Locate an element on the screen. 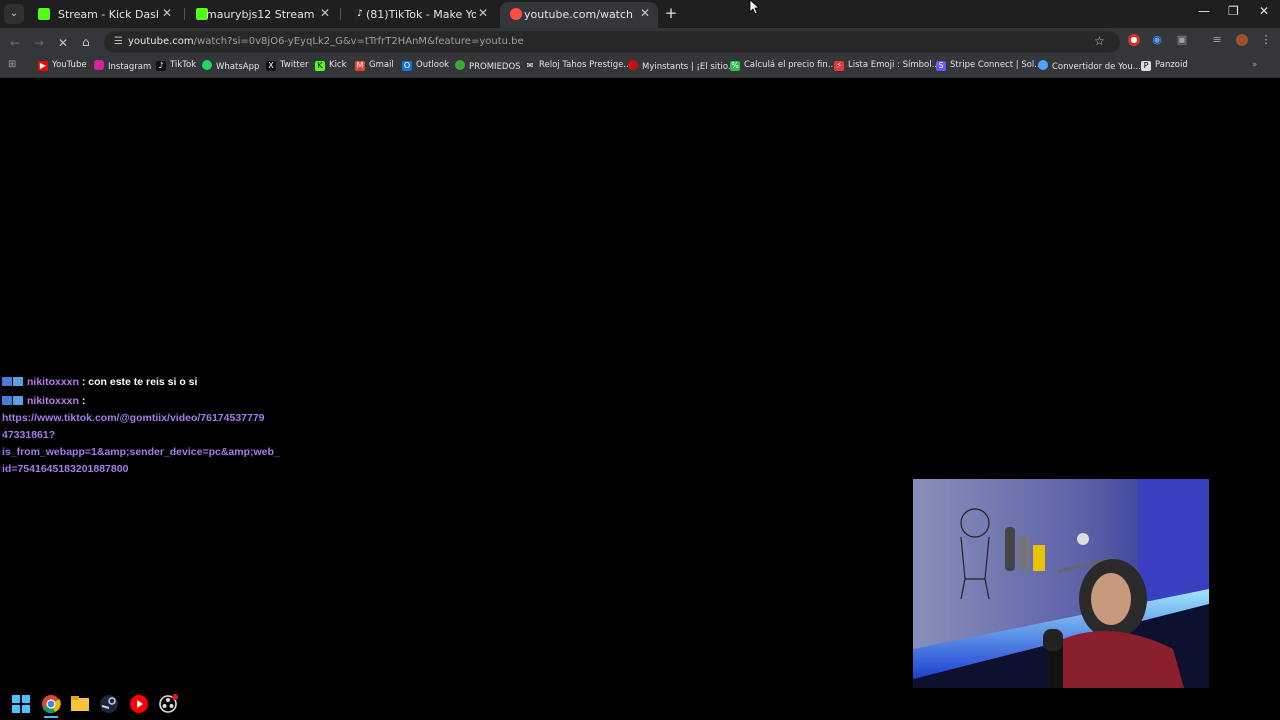 Image resolution: width=1280 pixels, height=720 pixels. bookmark-panzoid: P Panzoid is located at coordinates (1164, 65).